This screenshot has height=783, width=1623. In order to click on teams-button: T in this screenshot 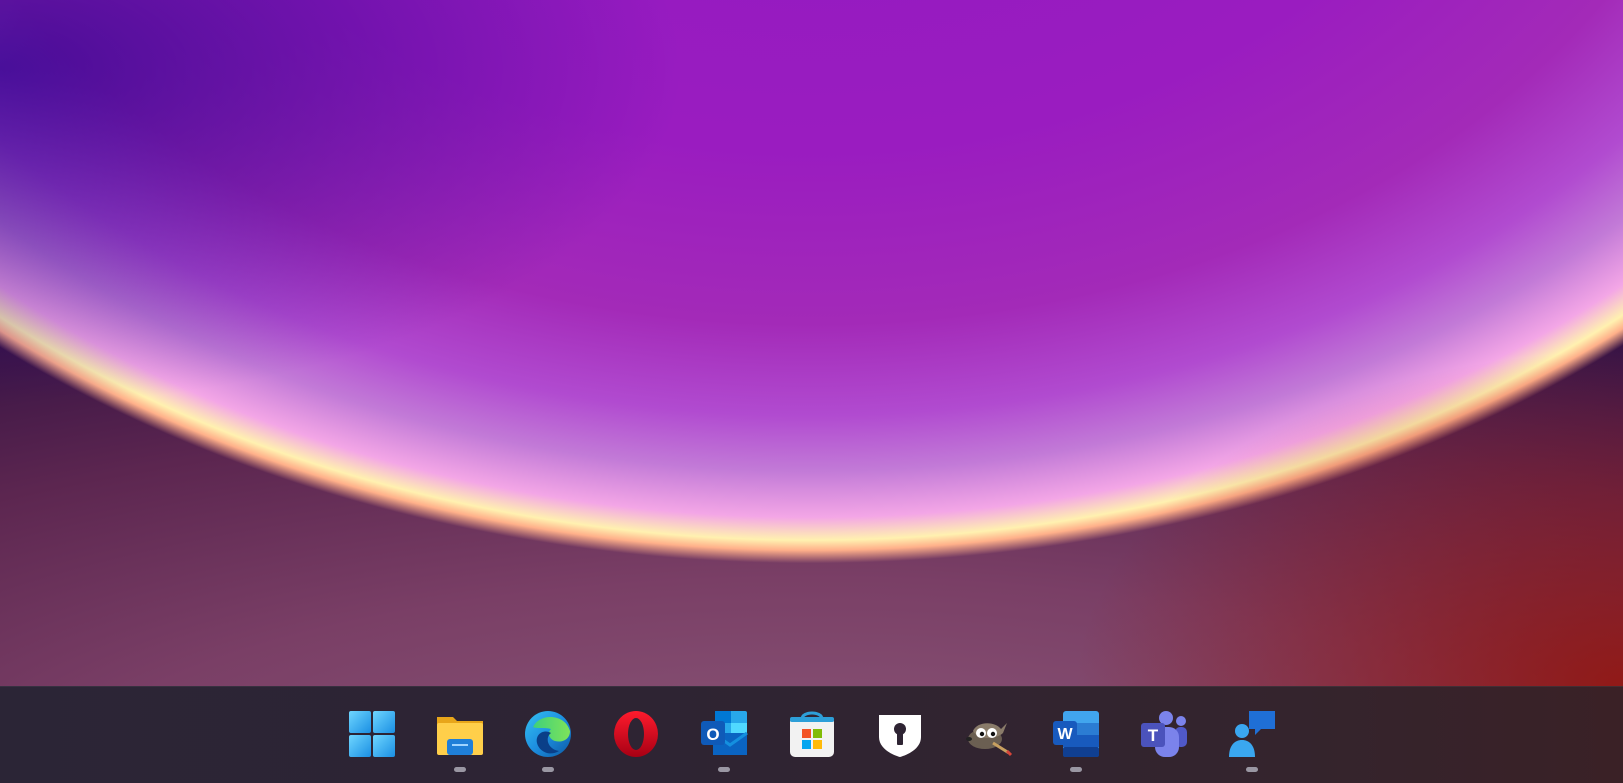, I will do `click(1164, 735)`.